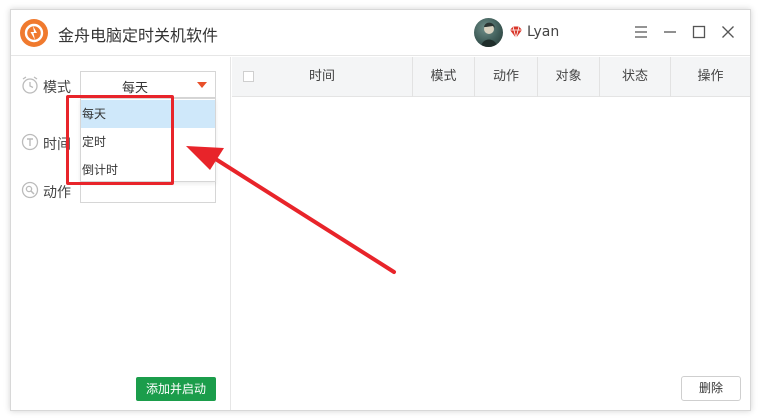 The width and height of the screenshot is (760, 420). What do you see at coordinates (30, 142) in the screenshot?
I see `timer-icon` at bounding box center [30, 142].